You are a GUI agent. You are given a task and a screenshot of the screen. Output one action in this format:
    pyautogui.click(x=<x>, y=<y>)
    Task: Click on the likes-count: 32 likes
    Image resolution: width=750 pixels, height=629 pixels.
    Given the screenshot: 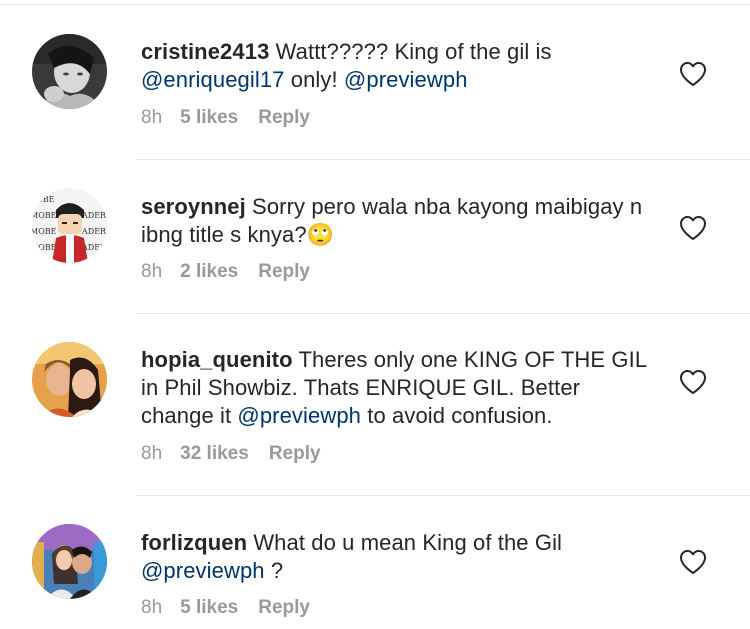 What is the action you would take?
    pyautogui.click(x=214, y=453)
    